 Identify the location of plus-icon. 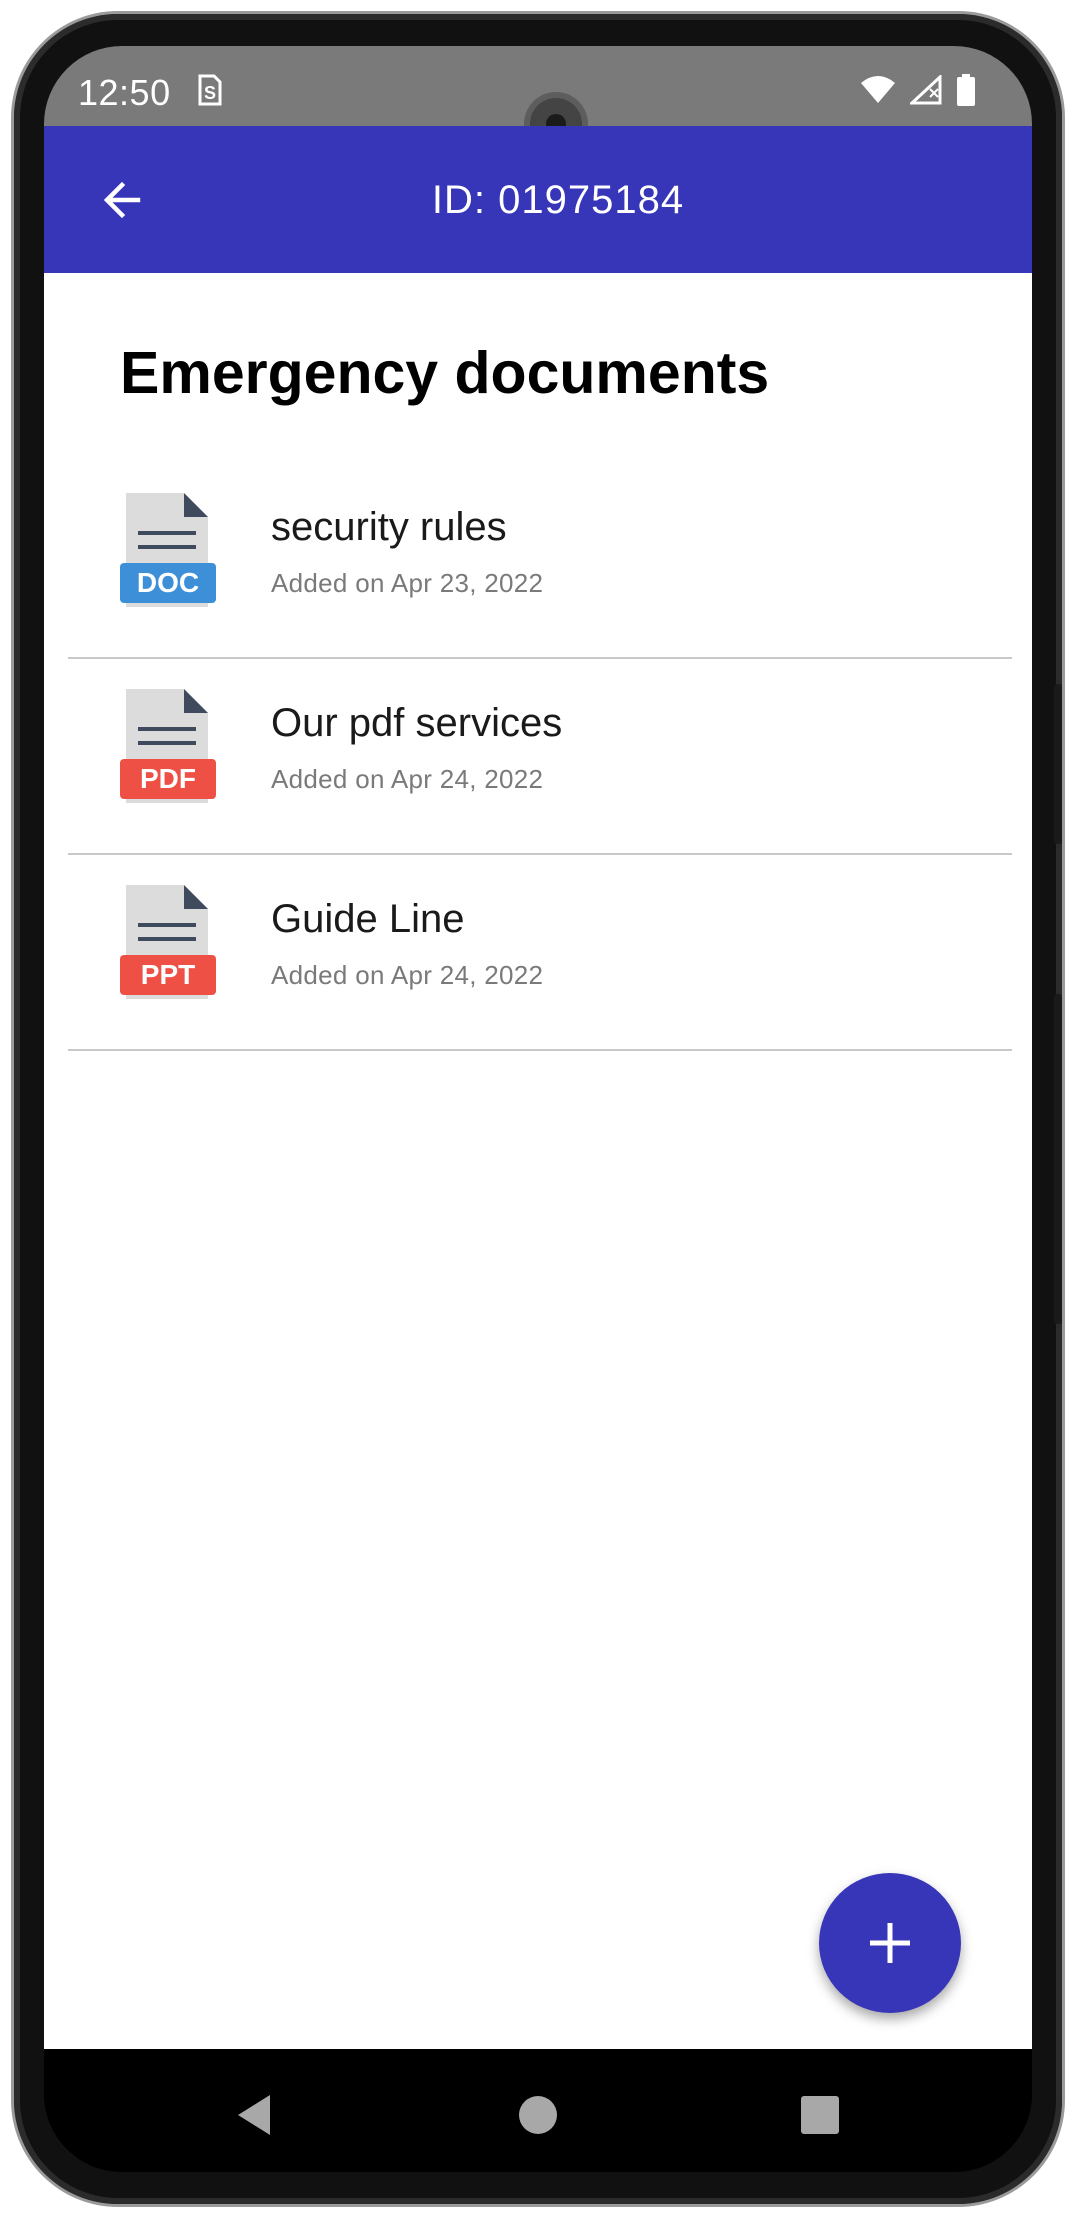
(890, 1943).